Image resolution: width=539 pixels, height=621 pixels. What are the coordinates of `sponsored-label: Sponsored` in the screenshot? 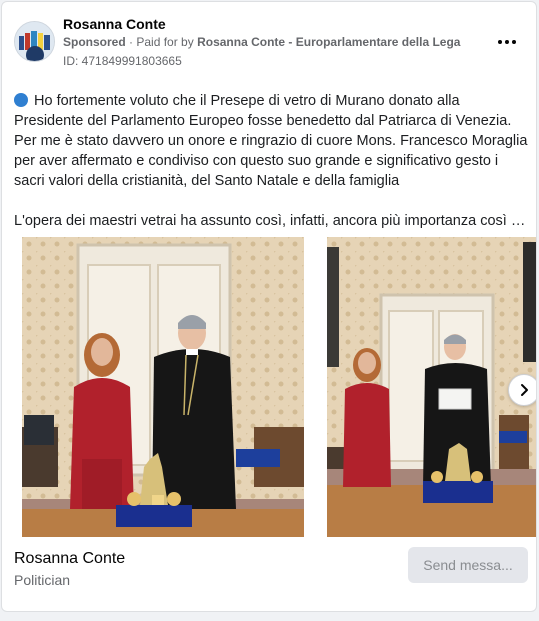 It's located at (94, 42).